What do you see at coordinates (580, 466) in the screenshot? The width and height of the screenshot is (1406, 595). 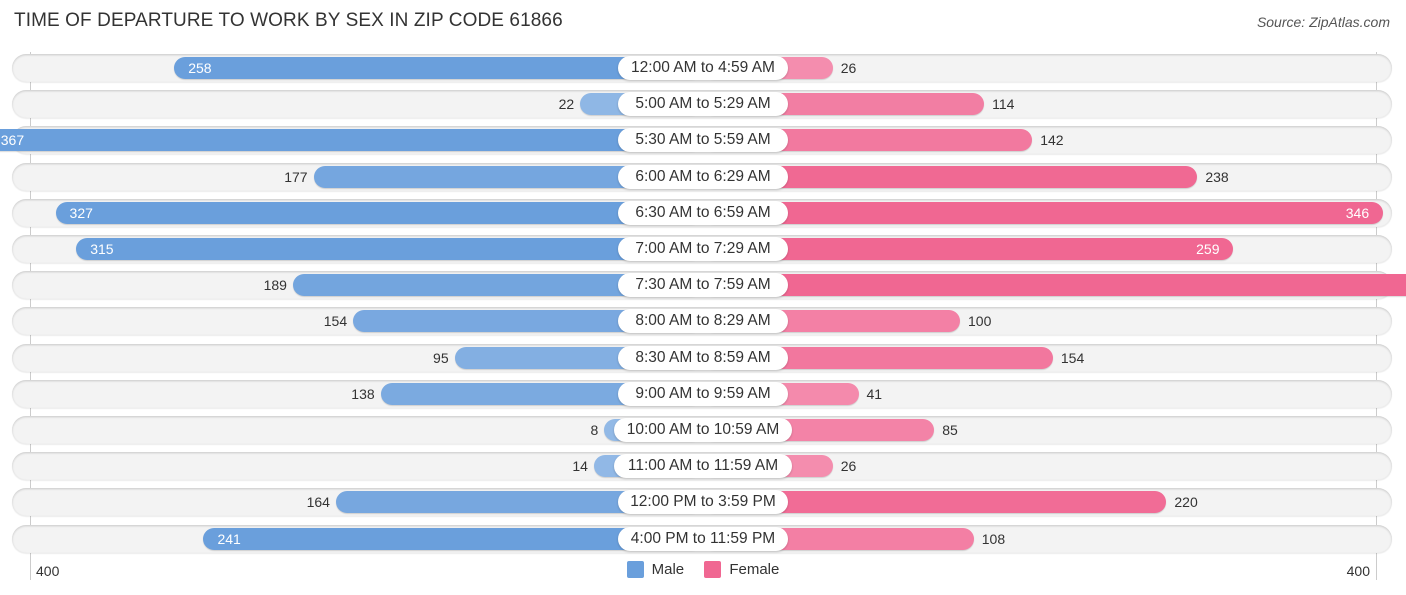 I see `value-label-male: 14` at bounding box center [580, 466].